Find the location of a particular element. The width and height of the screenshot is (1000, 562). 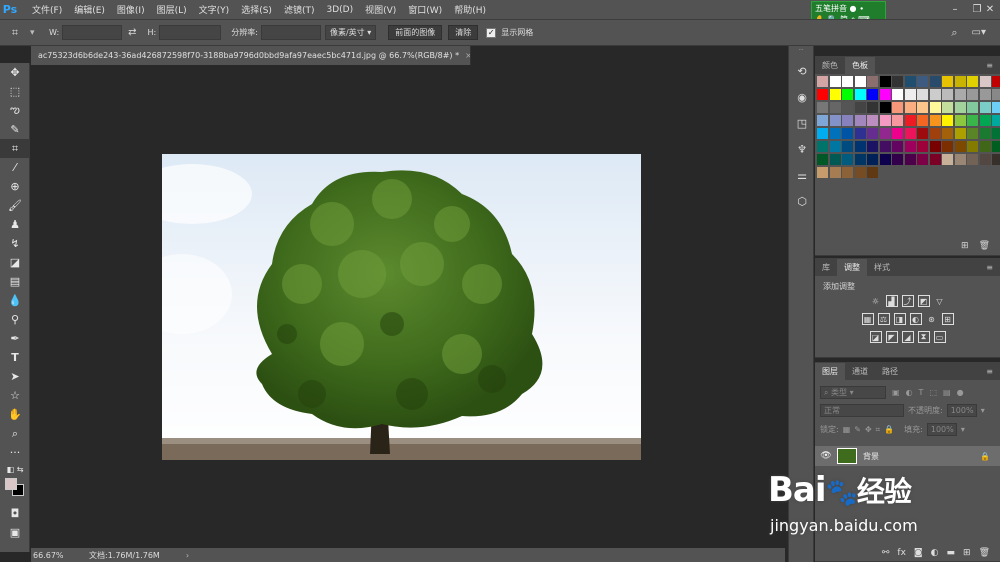

lock-artboard-icon: ⌗ is located at coordinates (878, 430).